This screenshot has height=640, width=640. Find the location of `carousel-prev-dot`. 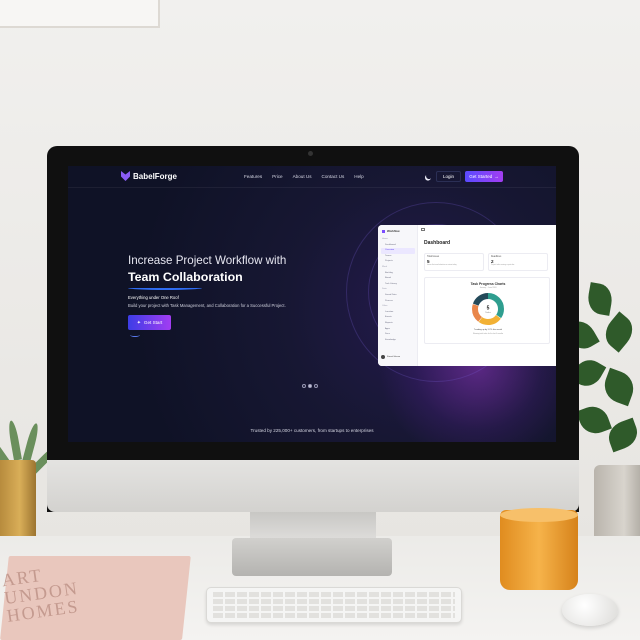

carousel-prev-dot is located at coordinates (304, 386).